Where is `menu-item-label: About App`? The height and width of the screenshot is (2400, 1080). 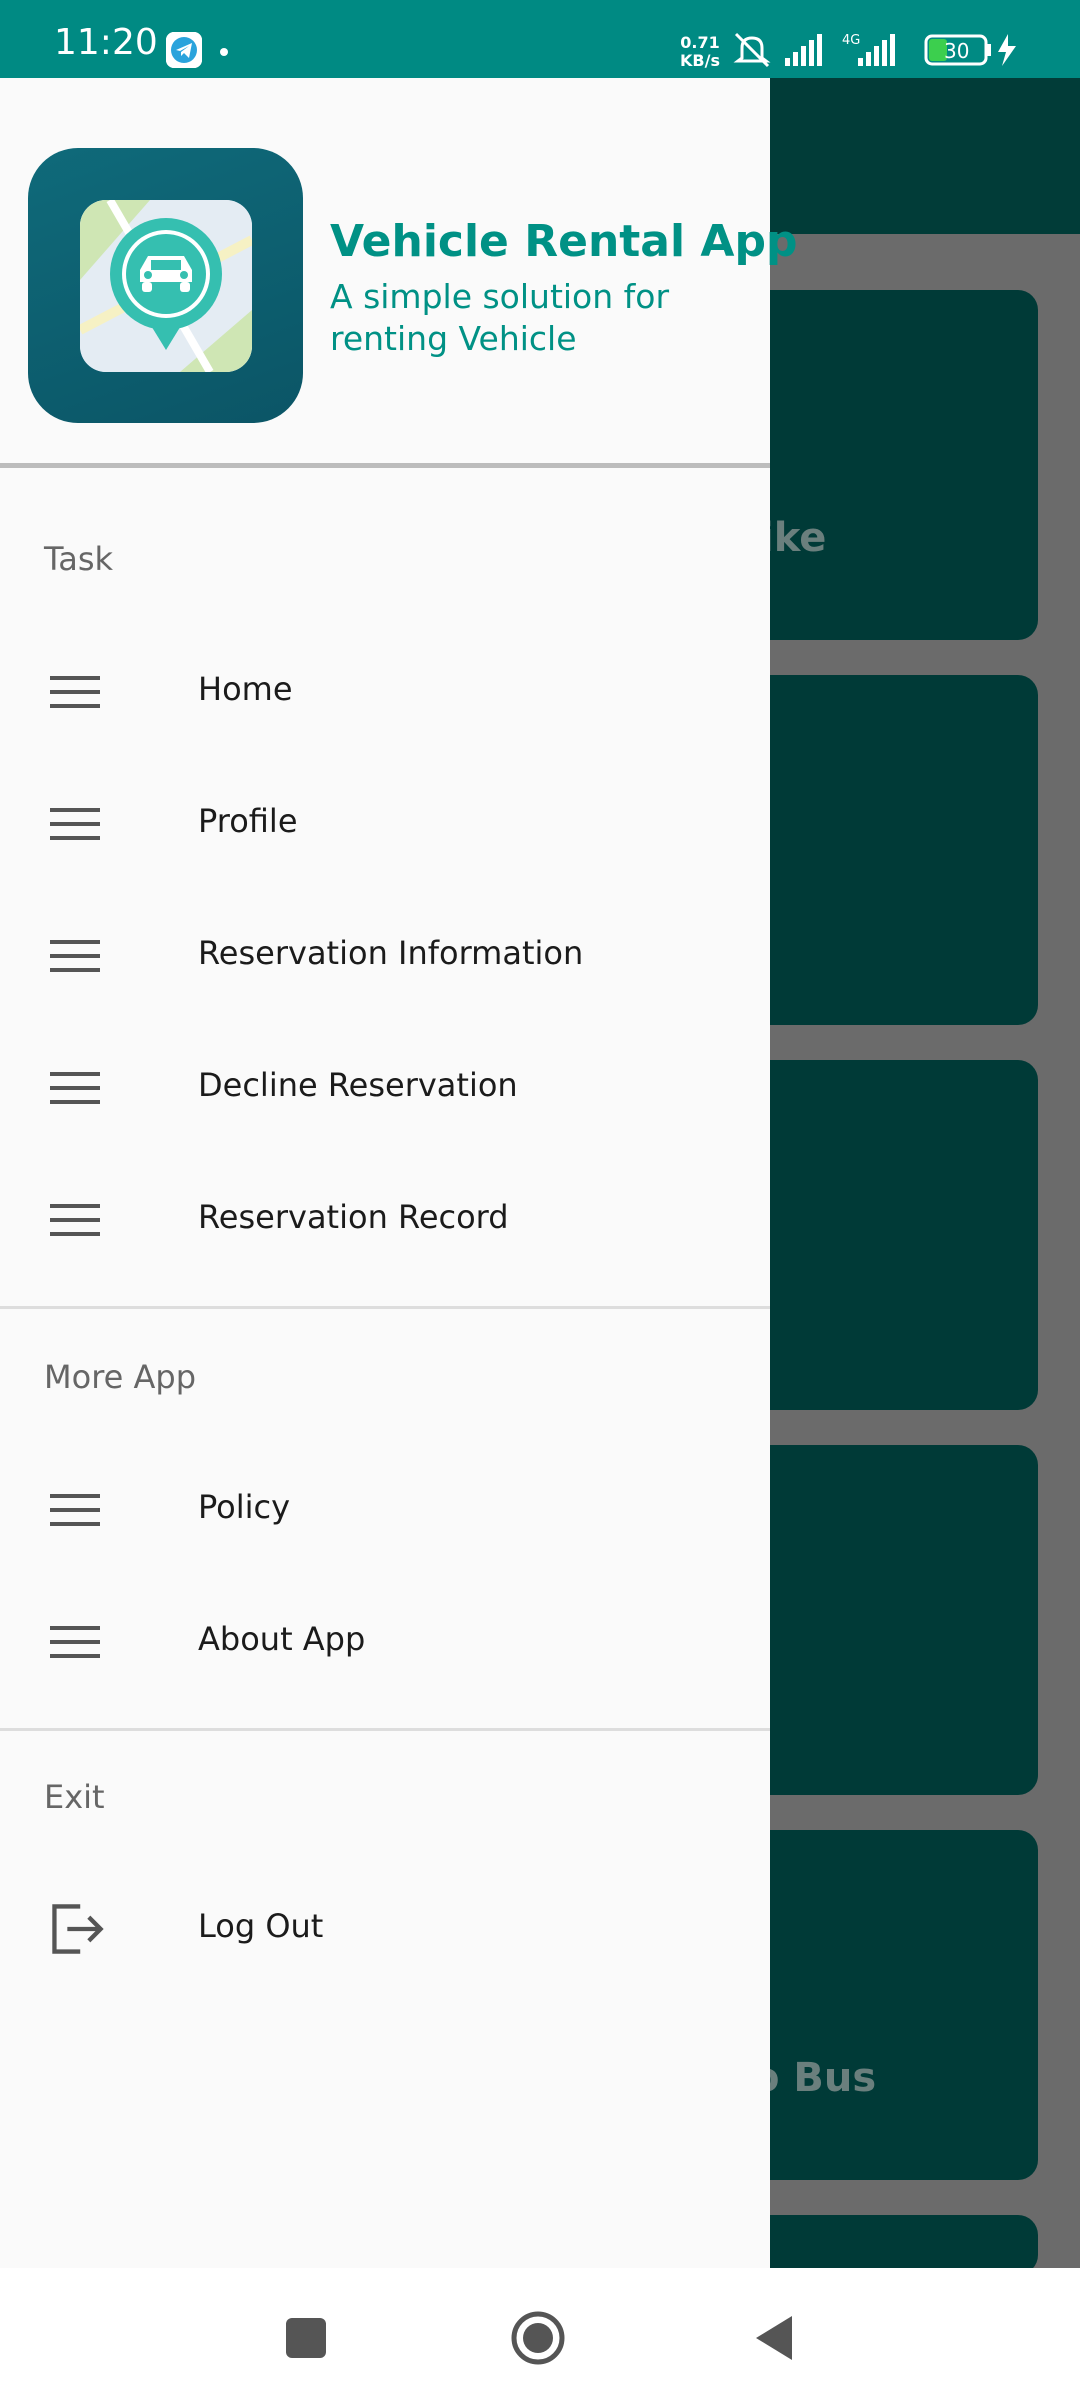
menu-item-label: About App is located at coordinates (282, 1639).